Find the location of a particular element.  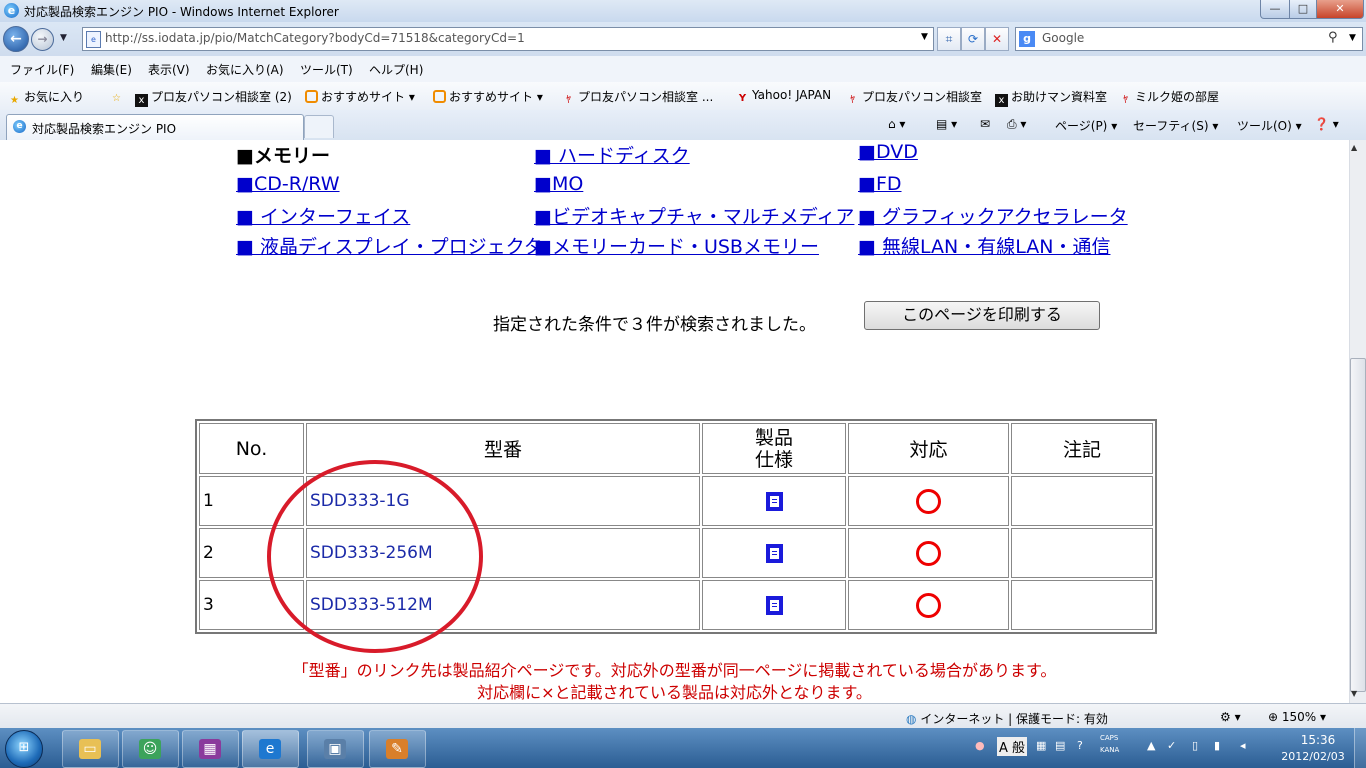

site-logo-icon: ﾔ is located at coordinates (852, 100).